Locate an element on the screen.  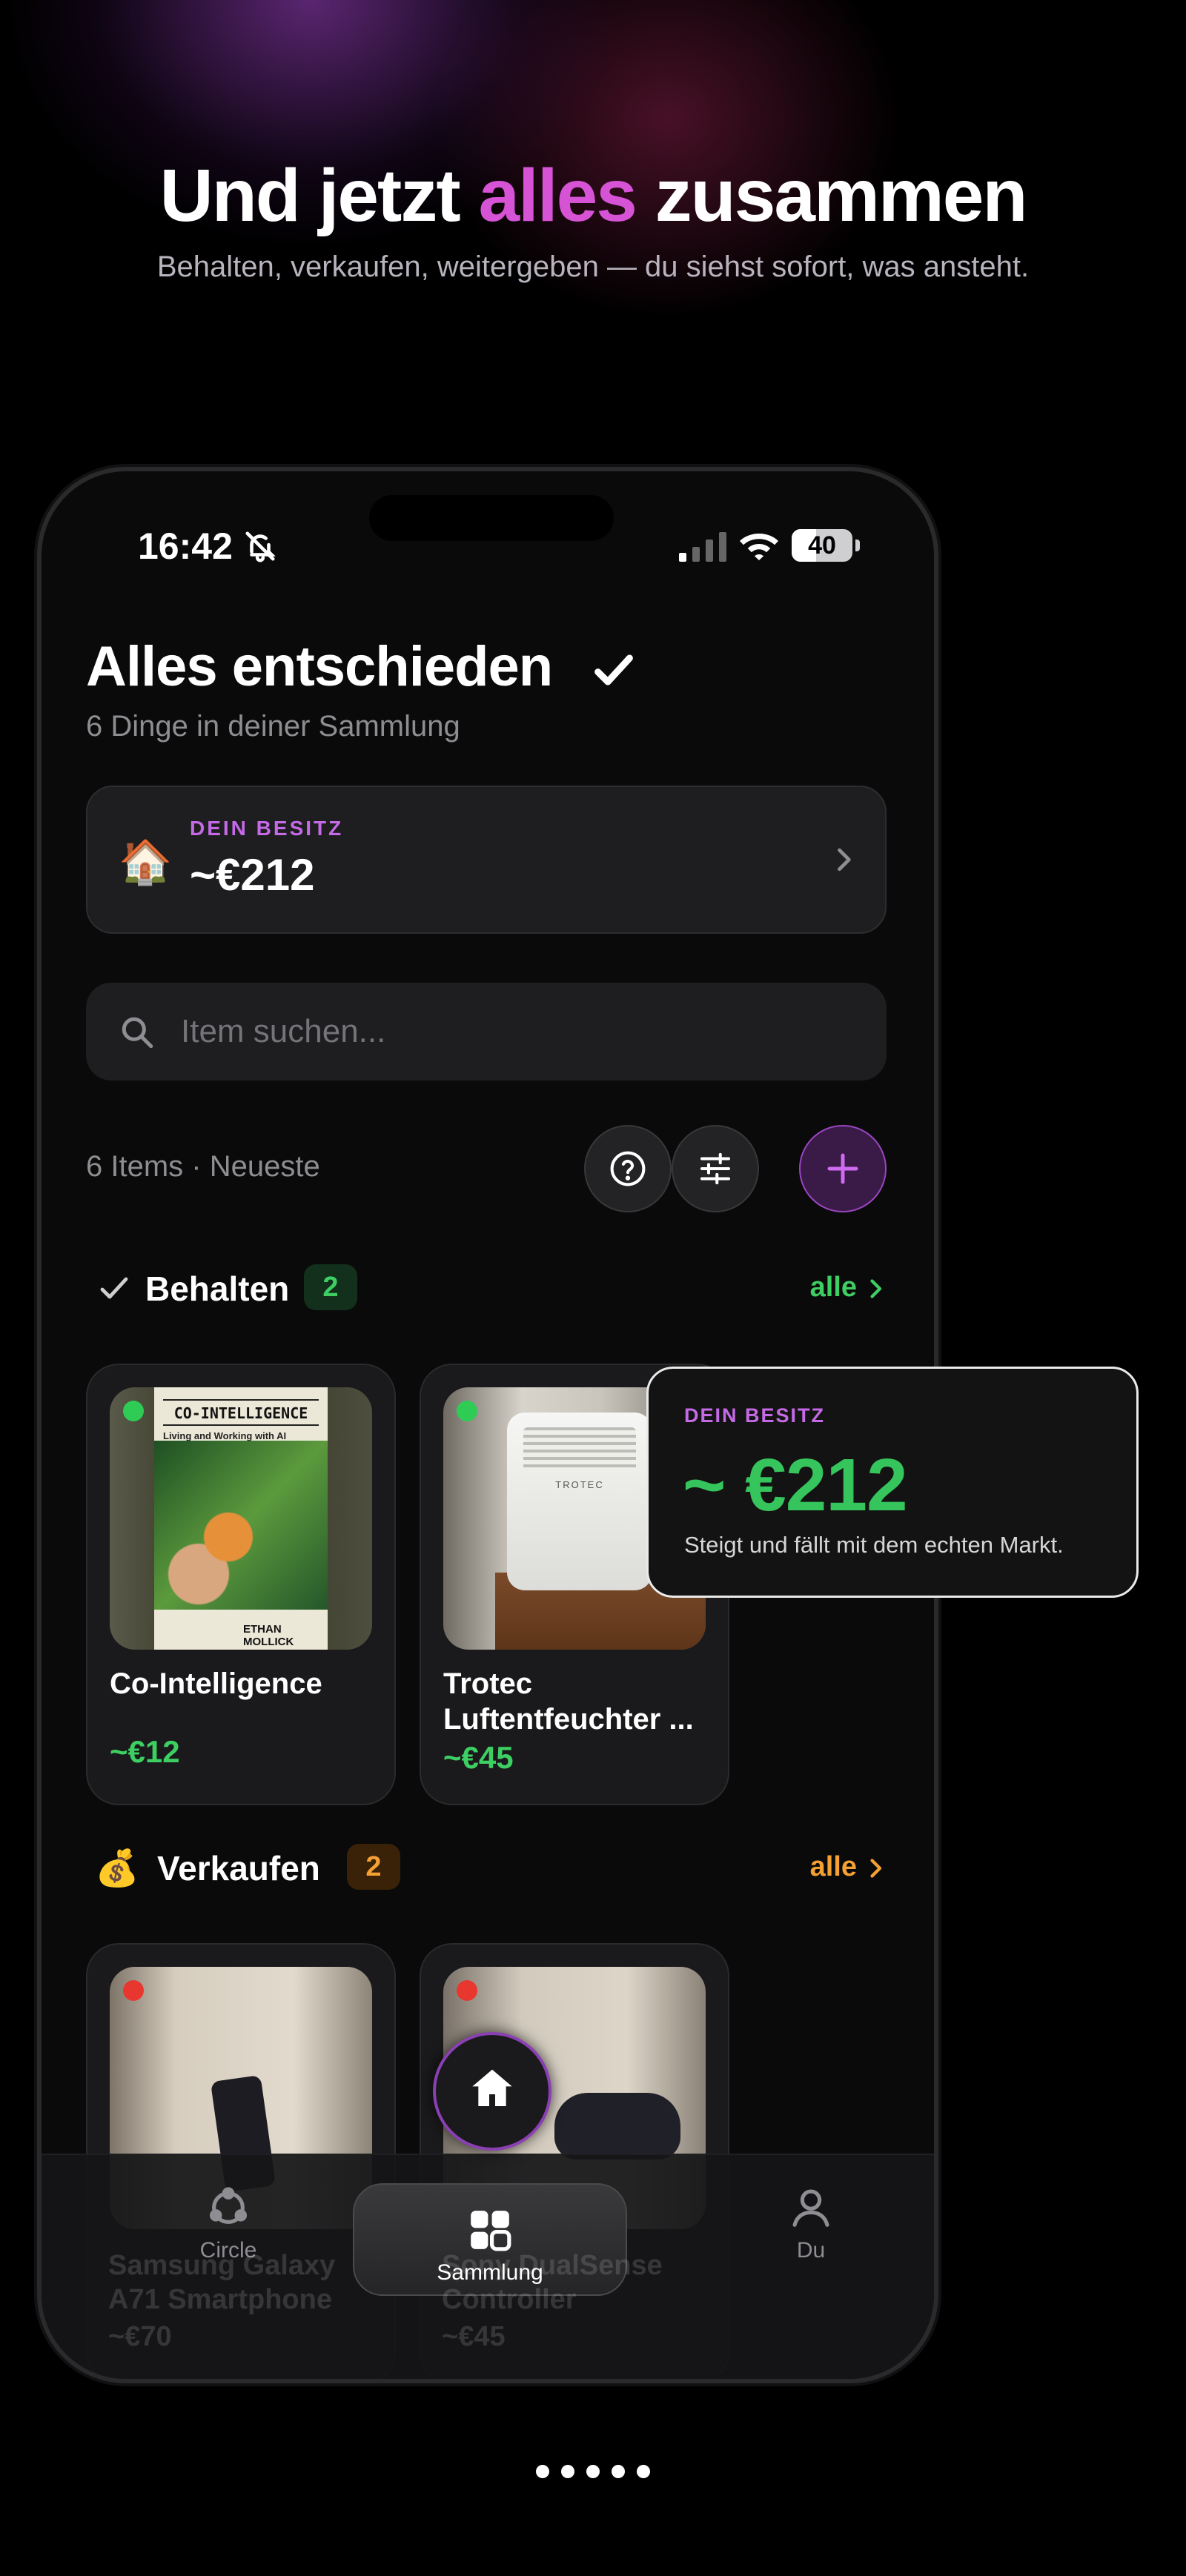
page-indicator is located at coordinates (593, 2473).